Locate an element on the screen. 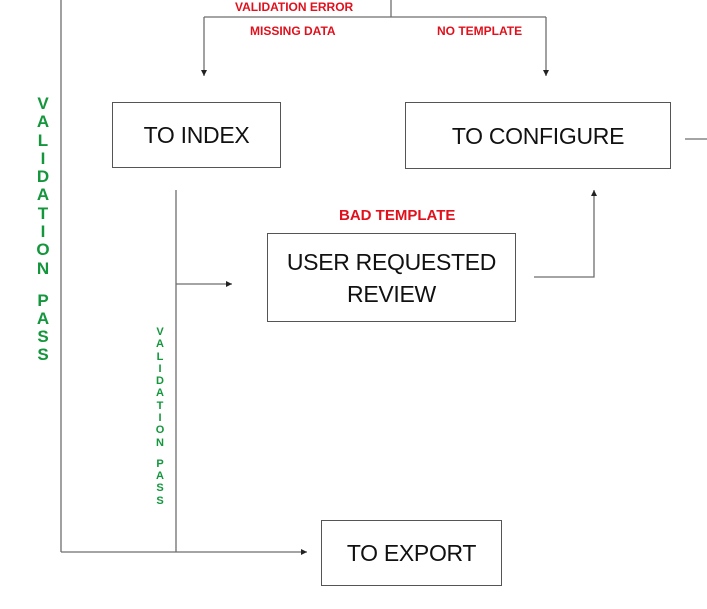  validation-pass-inner-label: VALIDATIONPASS is located at coordinates (160, 416).